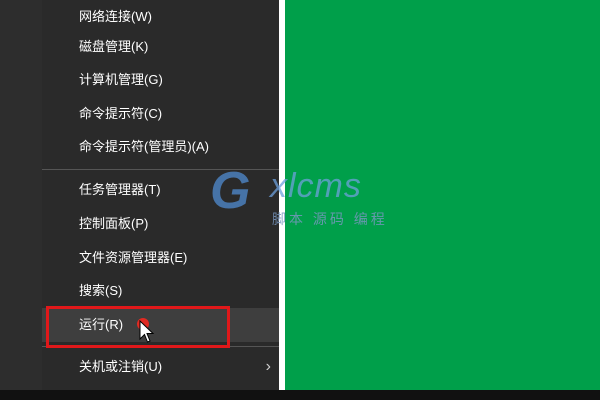  What do you see at coordinates (160, 147) in the screenshot?
I see `menu-item-command-prompt-admin: 命令提示符(管理员)(A)` at bounding box center [160, 147].